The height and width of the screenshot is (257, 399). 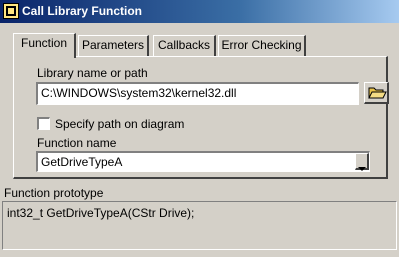 What do you see at coordinates (197, 93) in the screenshot?
I see `library-path-field: C:\WINDOWS\system32\kernel32.dll` at bounding box center [197, 93].